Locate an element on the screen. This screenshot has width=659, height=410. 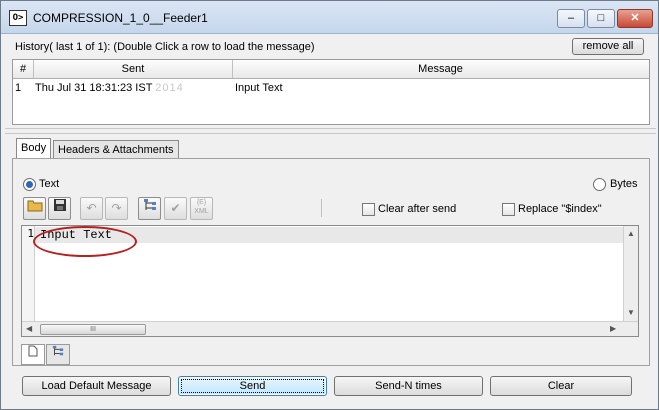
column-header-num: # is located at coordinates (23, 69).